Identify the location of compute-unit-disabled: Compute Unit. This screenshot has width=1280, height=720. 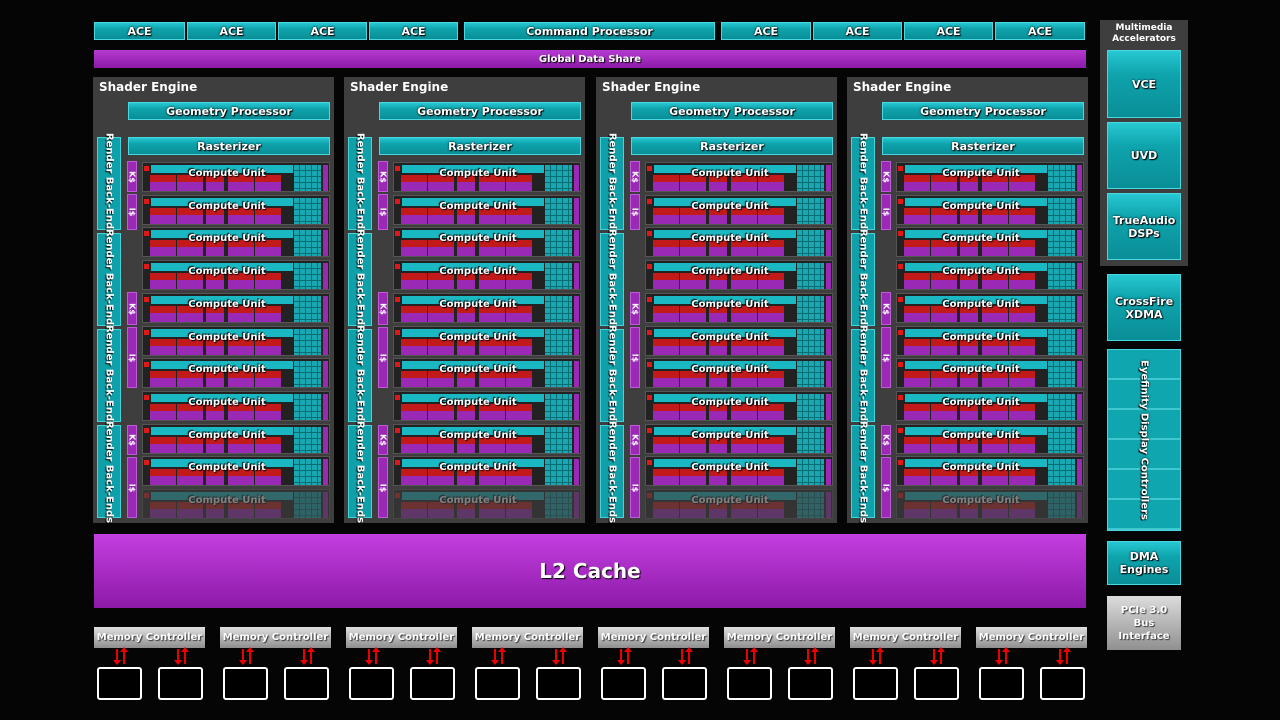
(487, 504).